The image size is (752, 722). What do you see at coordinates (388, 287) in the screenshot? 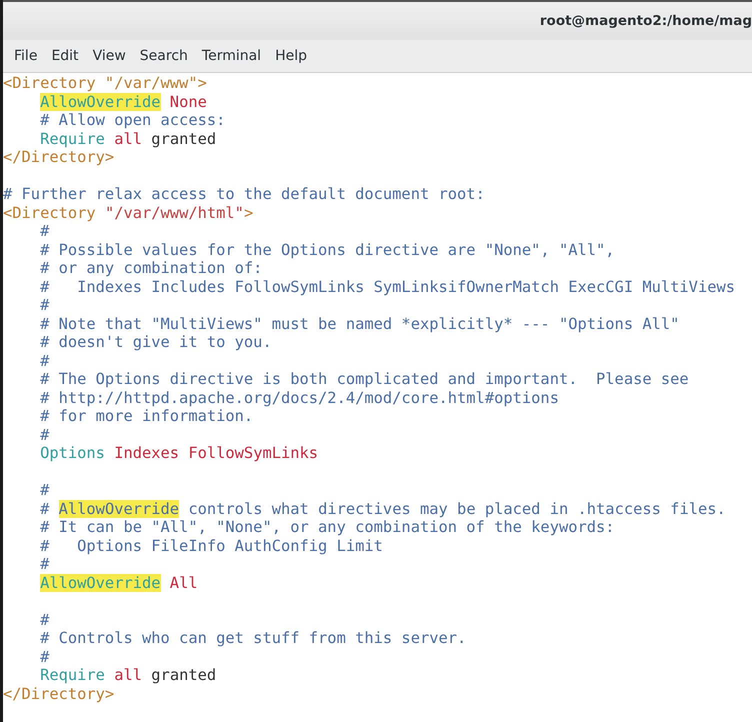
I see `code-line: # Indexes Includes FollowSymLinks SymLinksifOwnerMatch ExecCGI MultiViews` at bounding box center [388, 287].